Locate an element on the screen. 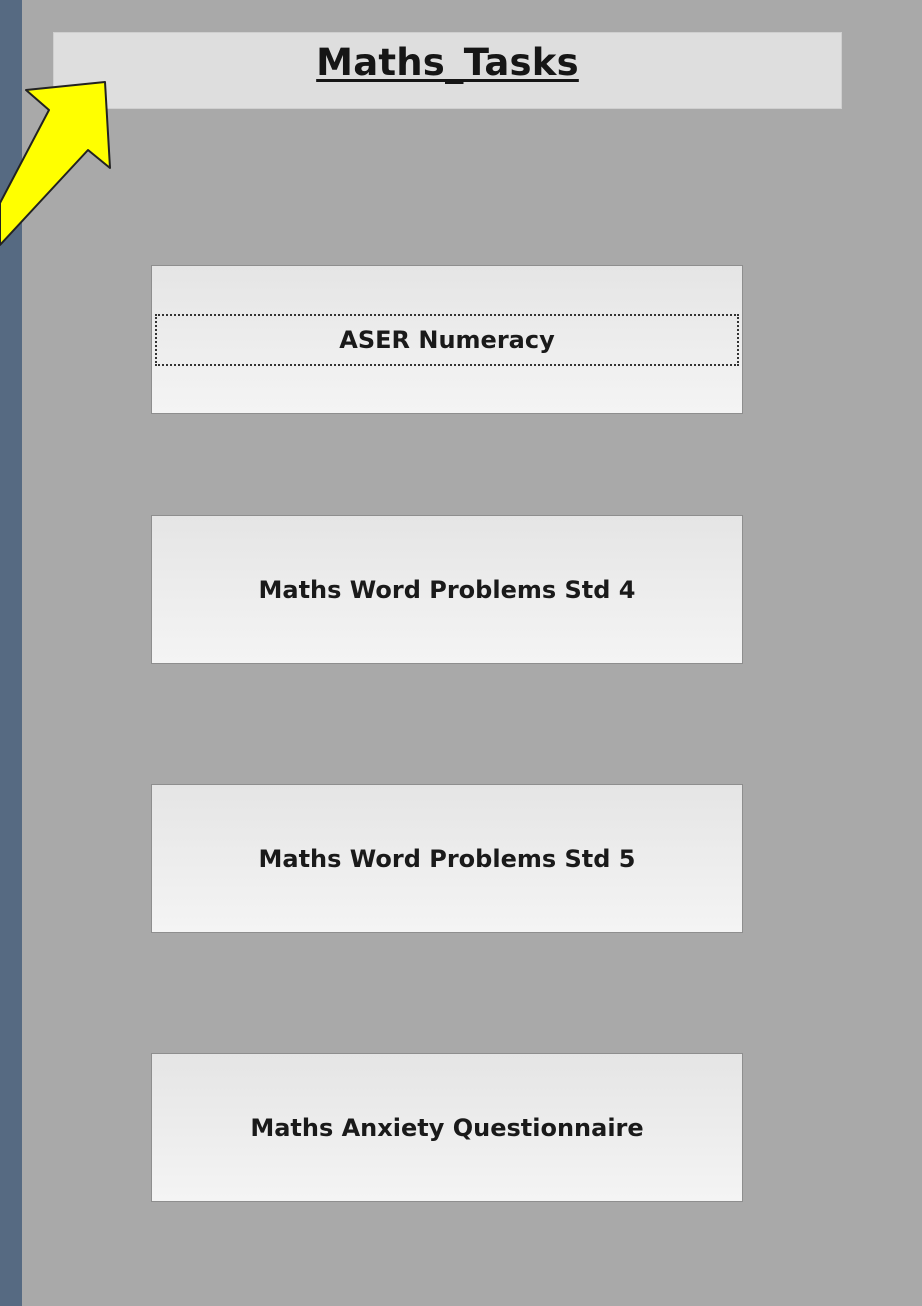 This screenshot has height=1306, width=922. title-bar: Maths_Tasks is located at coordinates (447, 70).